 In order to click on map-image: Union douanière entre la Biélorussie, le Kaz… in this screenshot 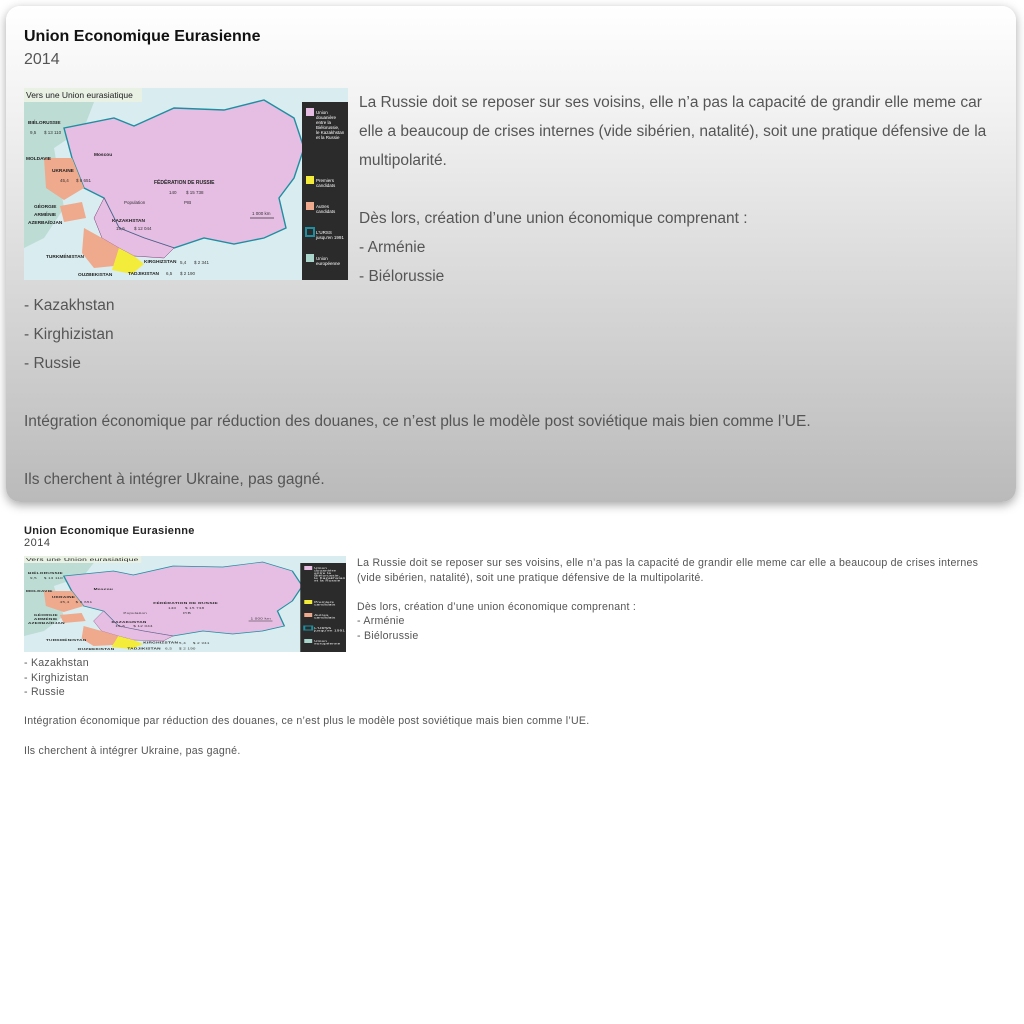, I will do `click(186, 184)`.